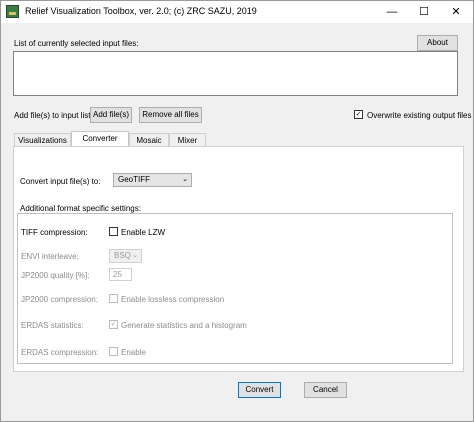 This screenshot has height=422, width=474. Describe the element at coordinates (152, 180) in the screenshot. I see `output-format-select: GeoTIFF ⌄` at that location.